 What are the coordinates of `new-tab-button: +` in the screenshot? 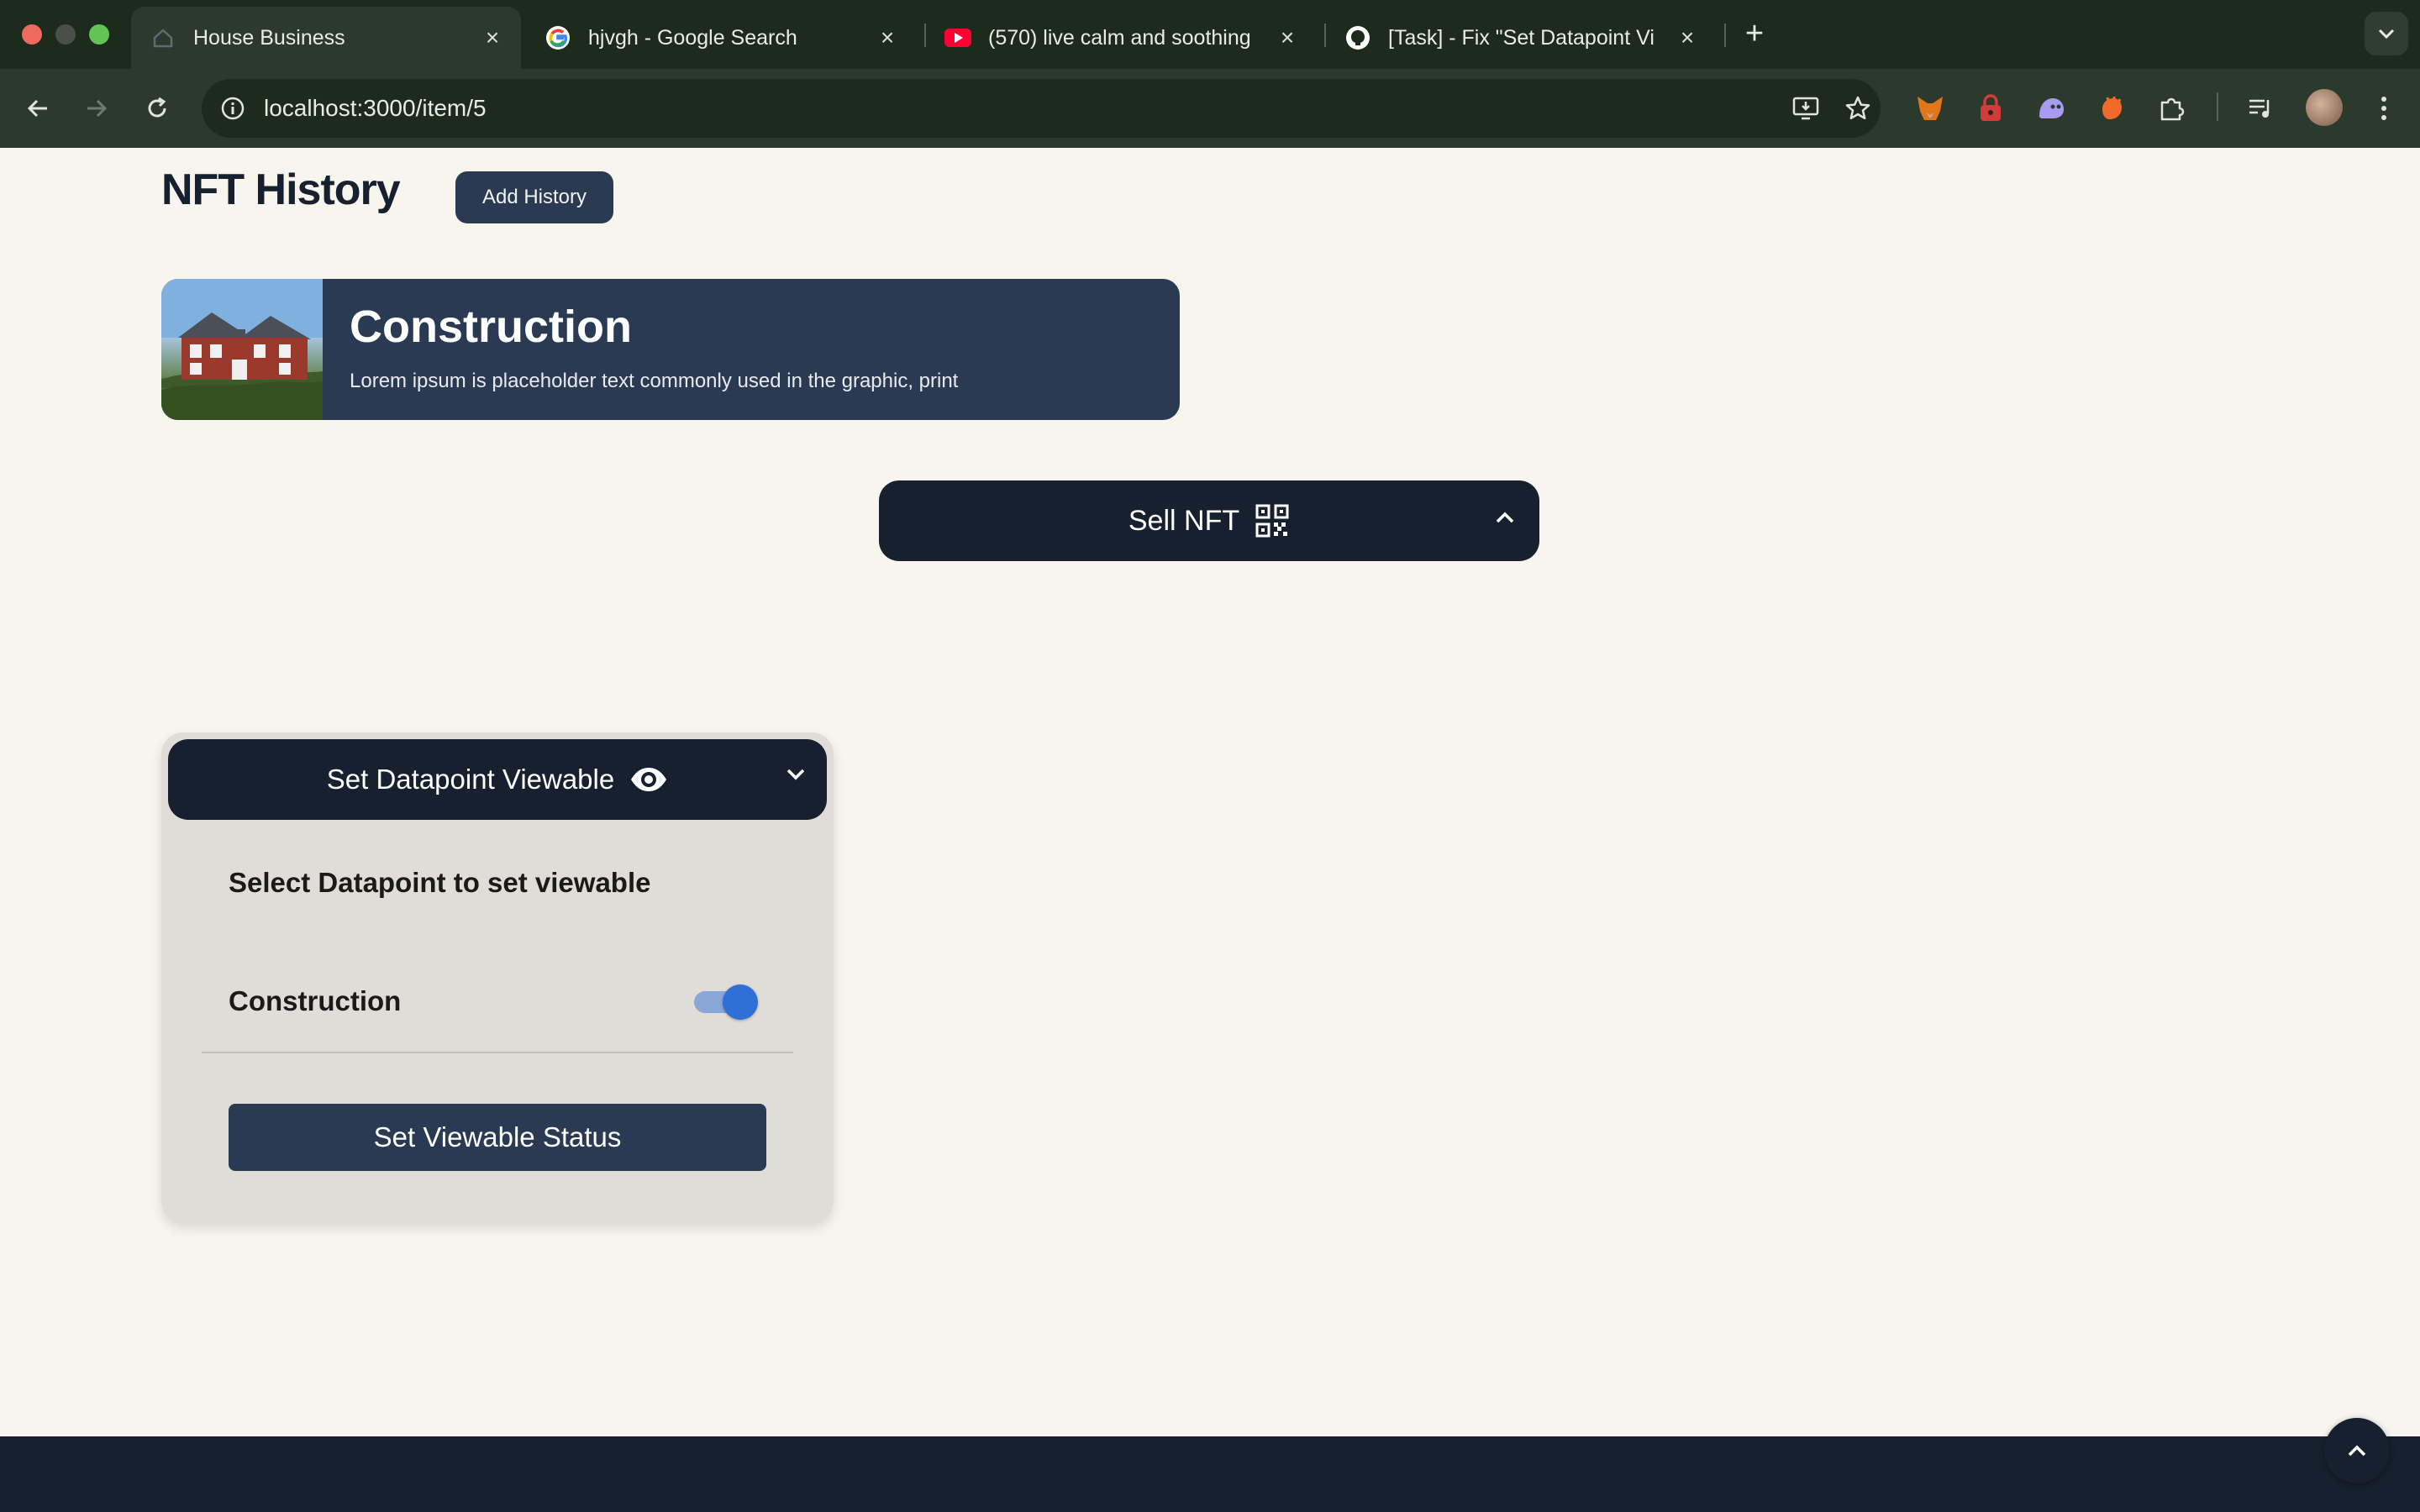 It's located at (1754, 33).